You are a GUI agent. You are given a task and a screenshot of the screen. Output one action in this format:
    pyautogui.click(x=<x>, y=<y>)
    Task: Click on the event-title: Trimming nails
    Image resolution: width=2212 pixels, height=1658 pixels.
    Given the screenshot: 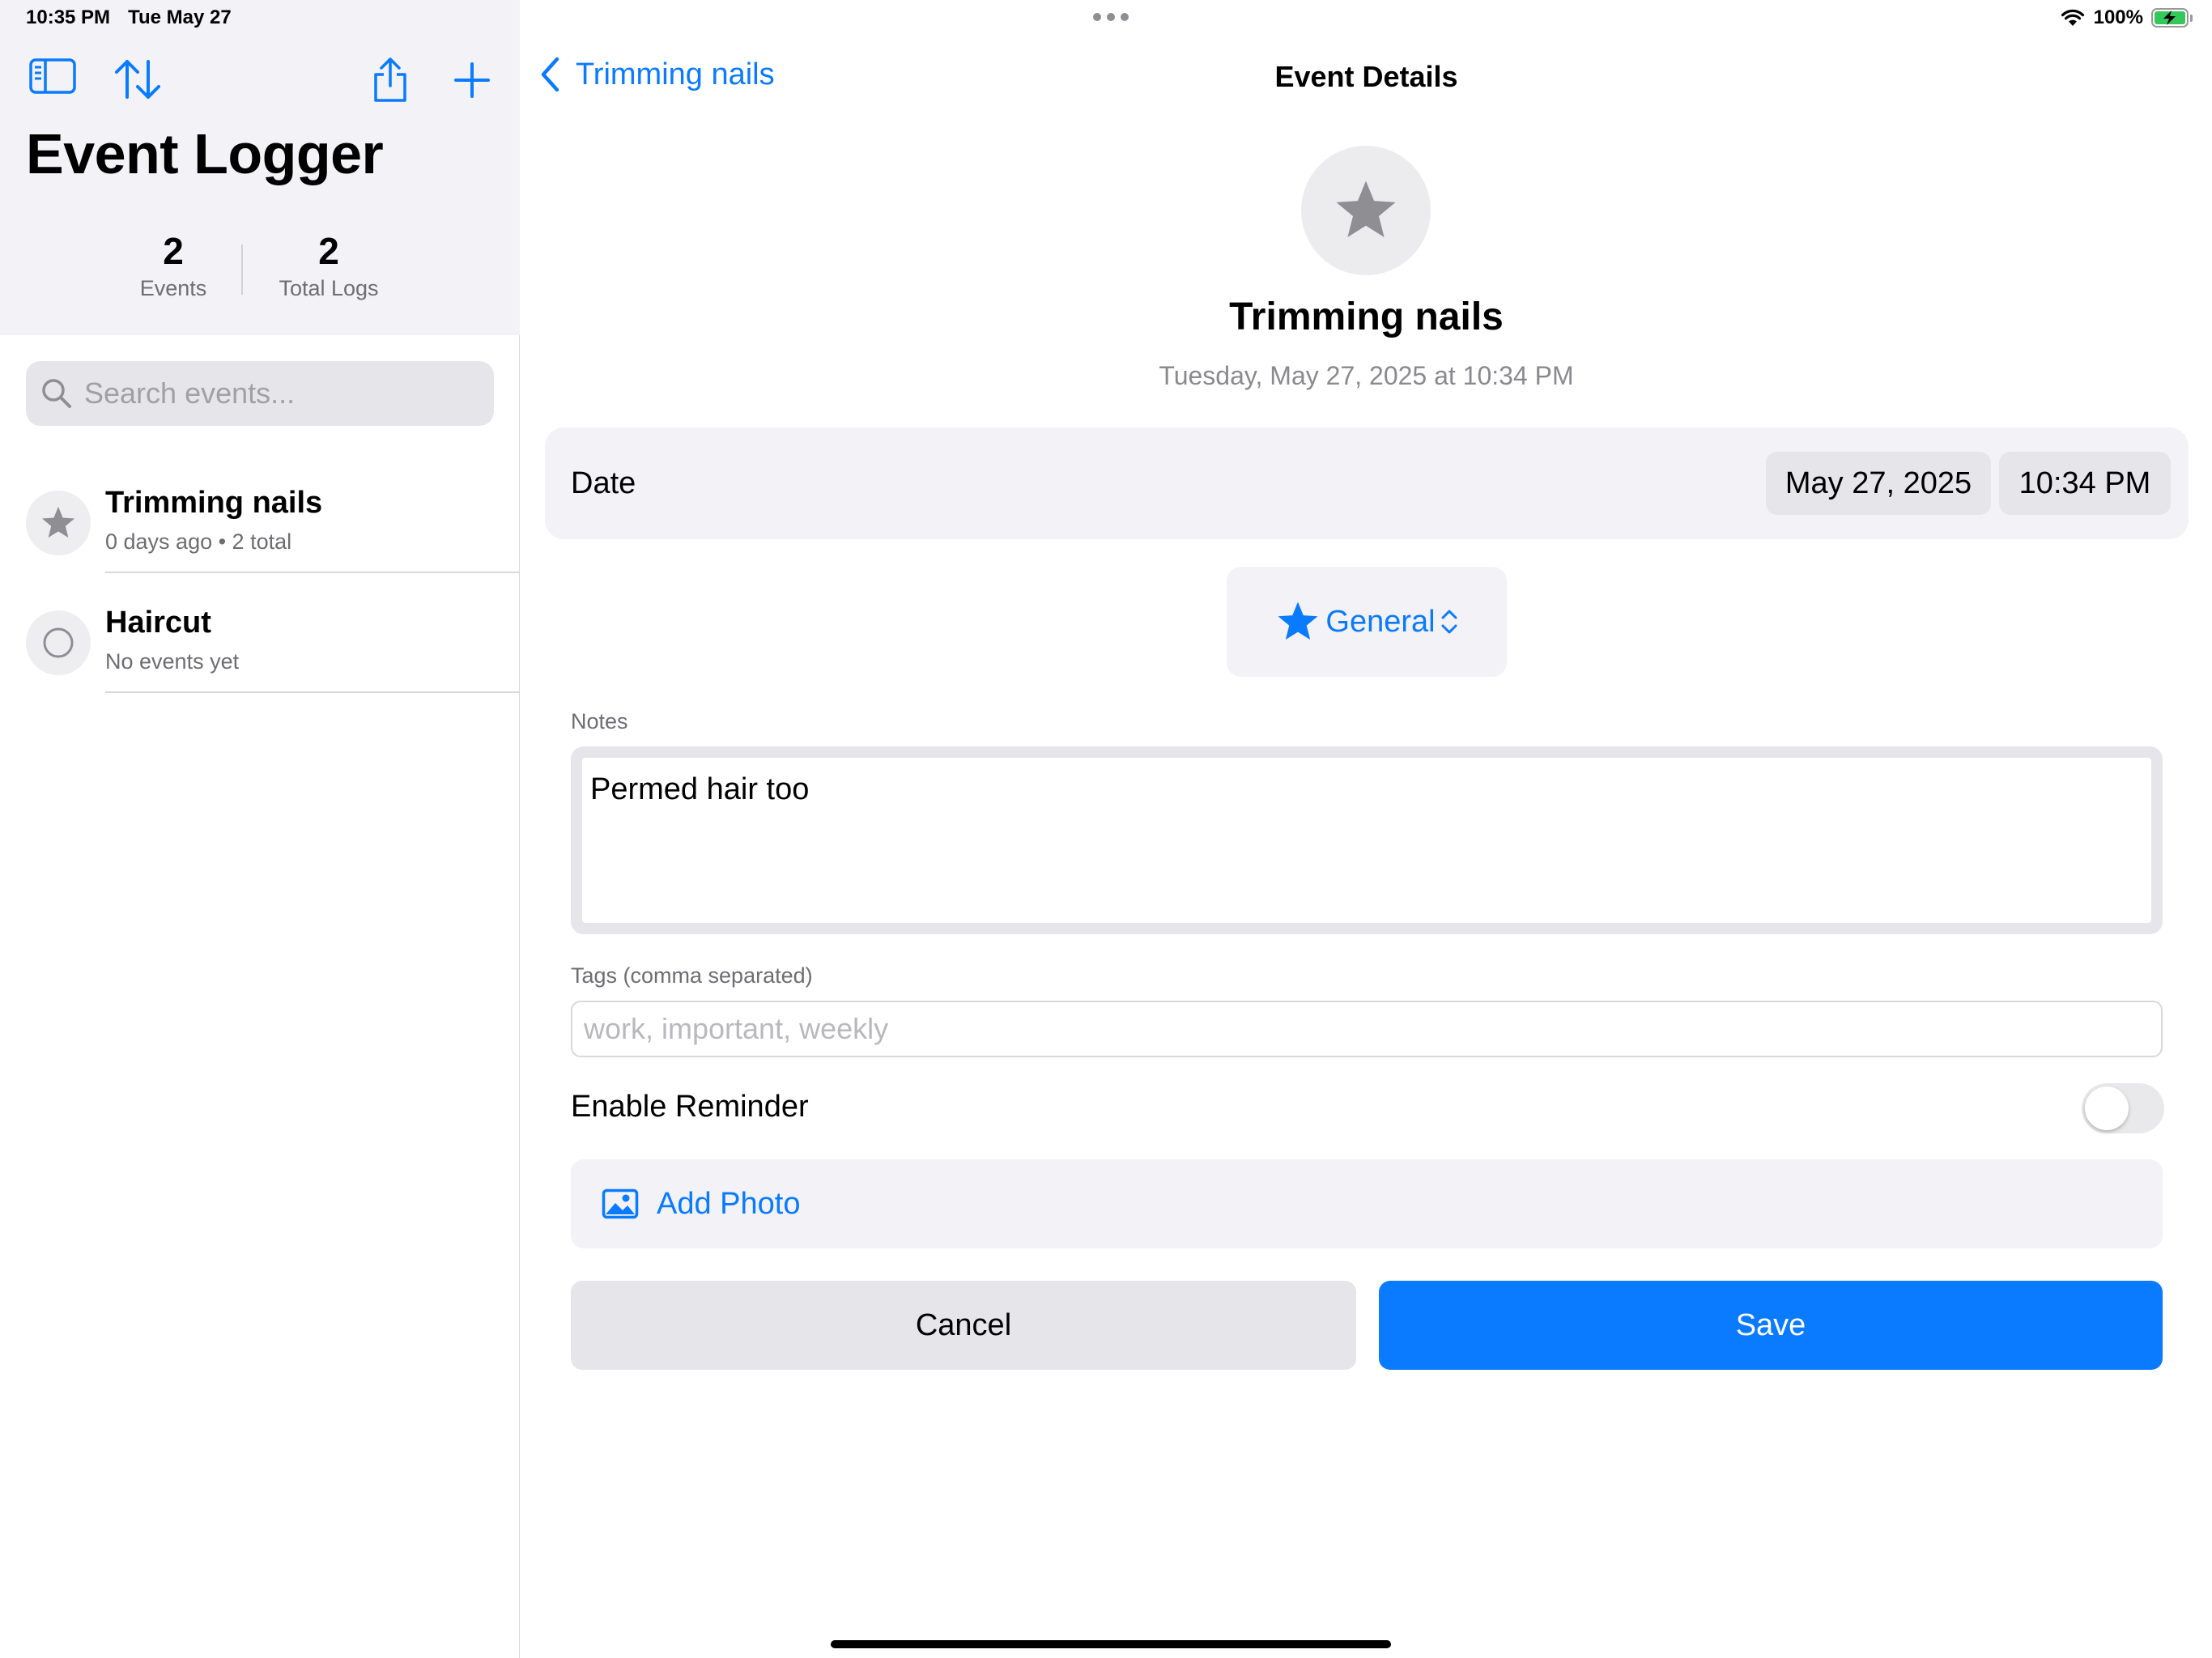 What is the action you would take?
    pyautogui.click(x=1366, y=316)
    